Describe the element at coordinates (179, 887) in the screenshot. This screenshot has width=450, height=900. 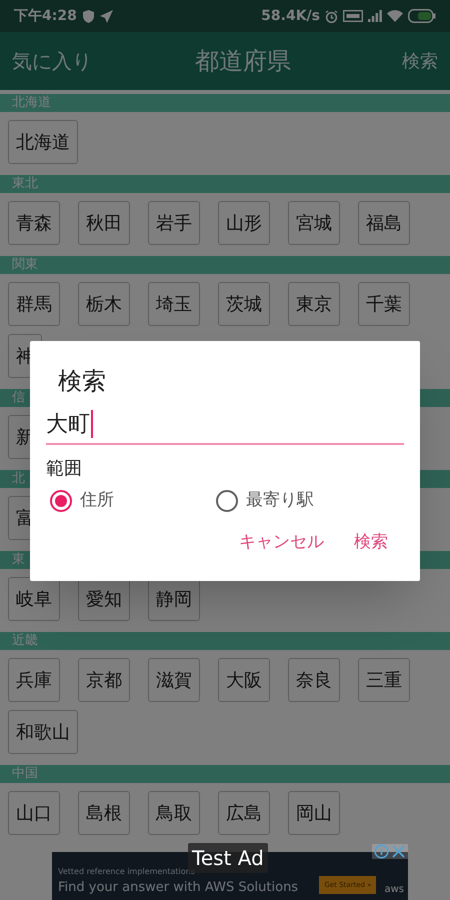
I see `ad-headline: Find your answer with AWS Solutions` at that location.